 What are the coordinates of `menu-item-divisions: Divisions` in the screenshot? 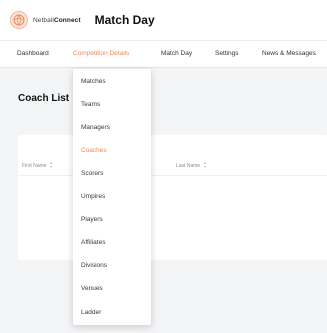 It's located at (94, 265).